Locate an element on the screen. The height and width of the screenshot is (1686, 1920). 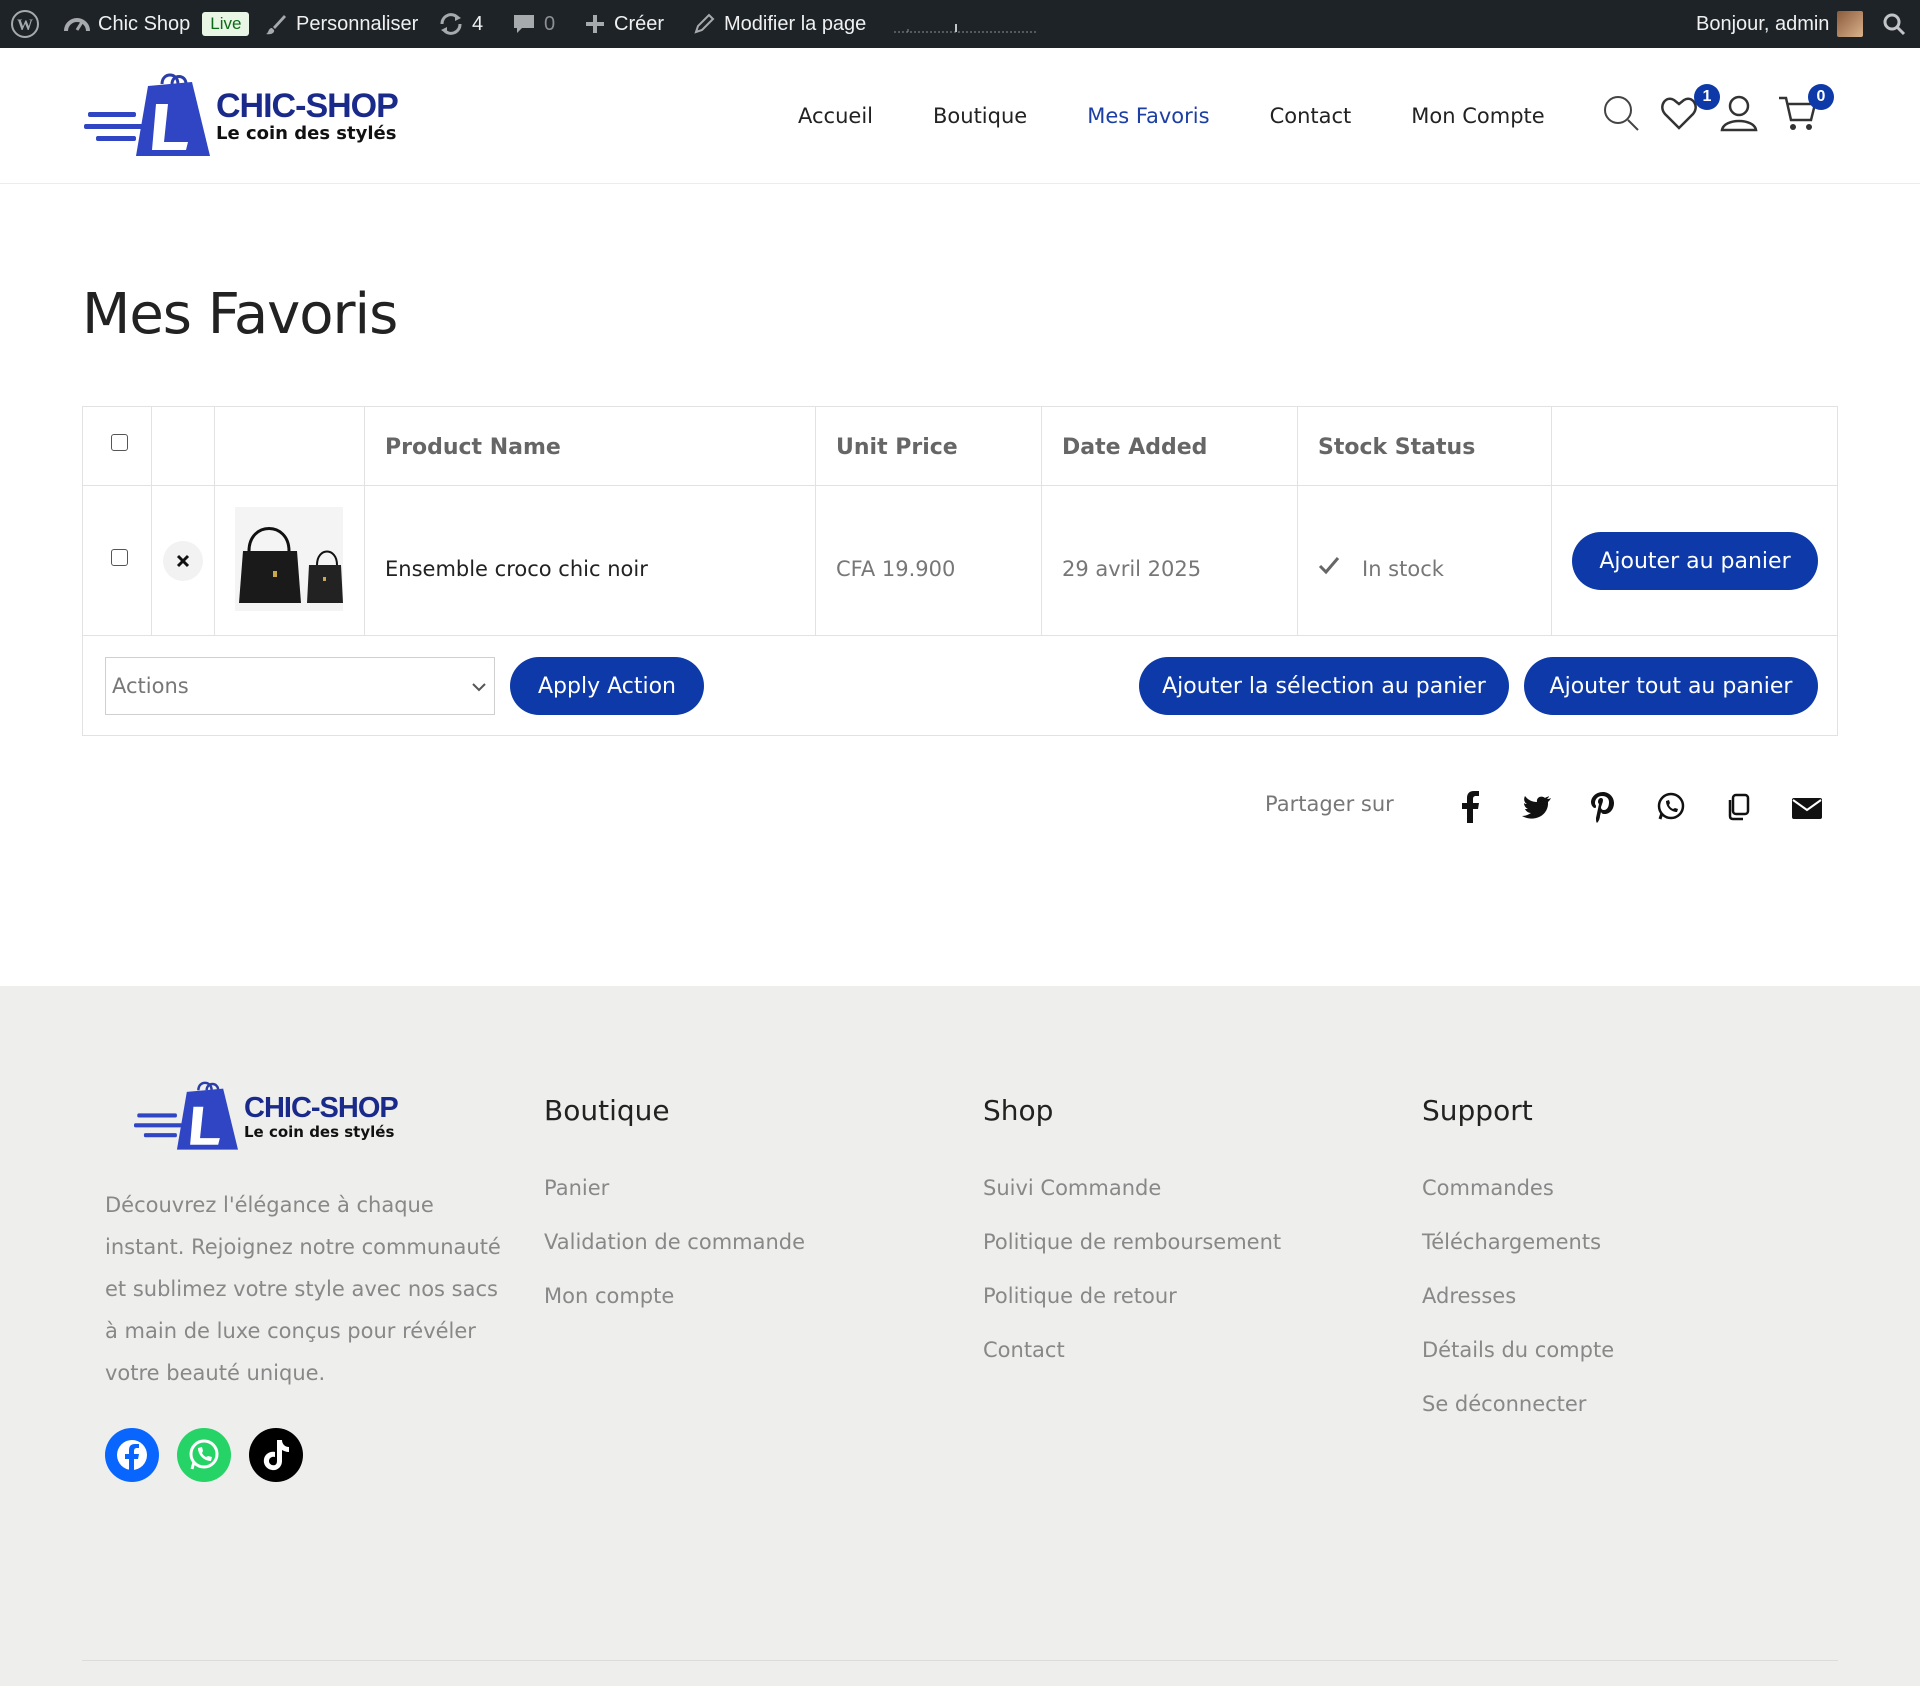
footer-link-suivi-commande: Suivi Commande is located at coordinates (1072, 1188).